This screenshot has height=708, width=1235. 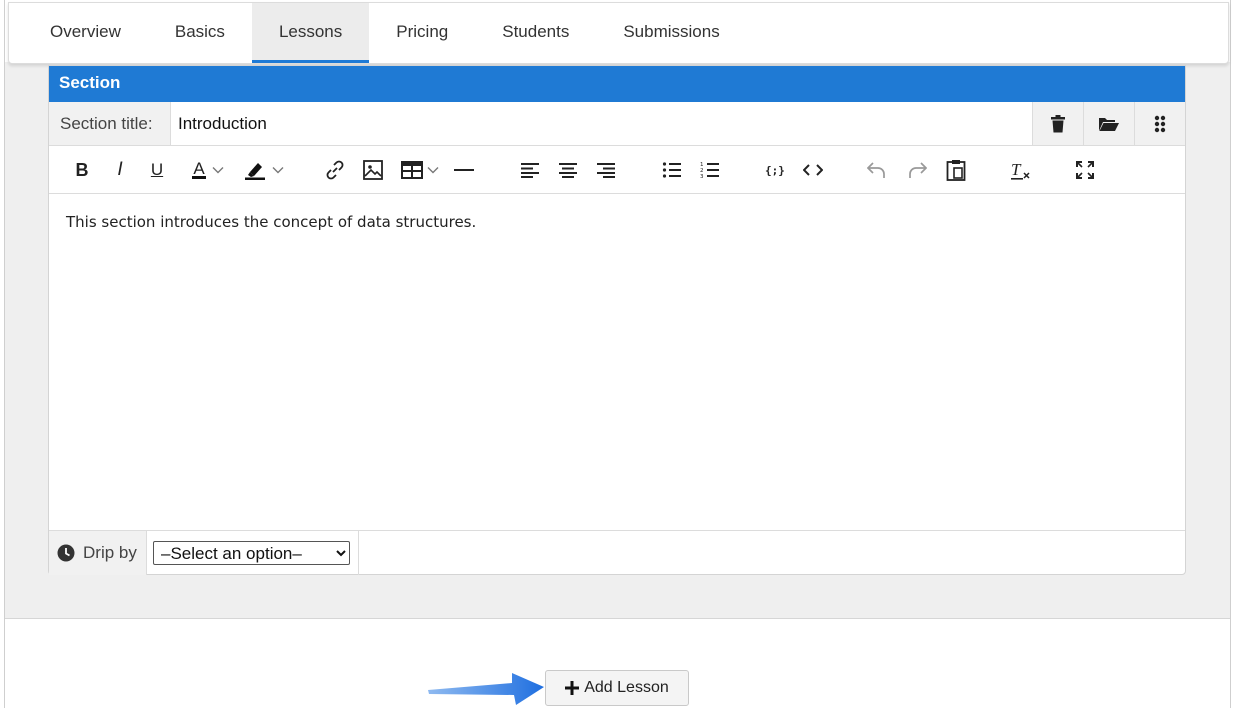 I want to click on trash-icon, so click(x=1058, y=123).